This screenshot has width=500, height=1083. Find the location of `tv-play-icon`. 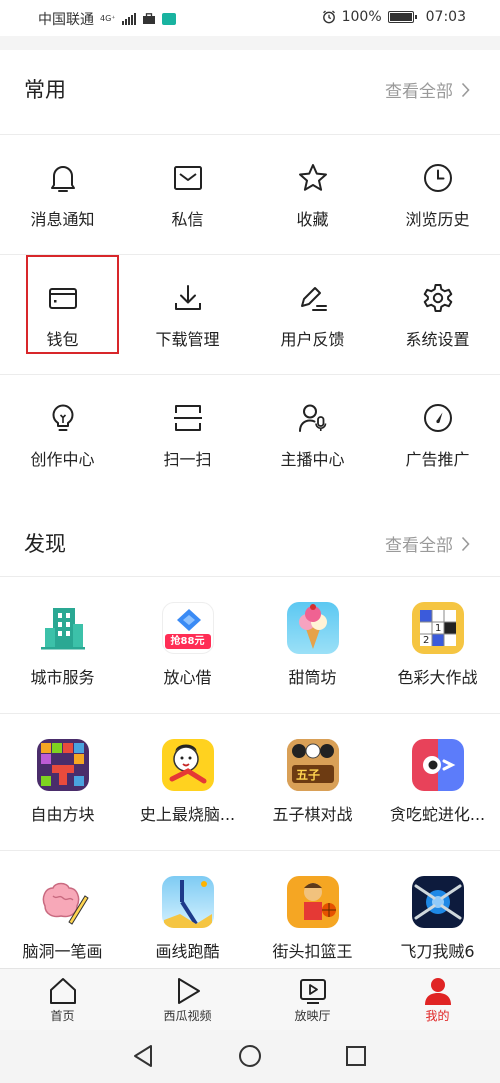

tv-play-icon is located at coordinates (312, 991).